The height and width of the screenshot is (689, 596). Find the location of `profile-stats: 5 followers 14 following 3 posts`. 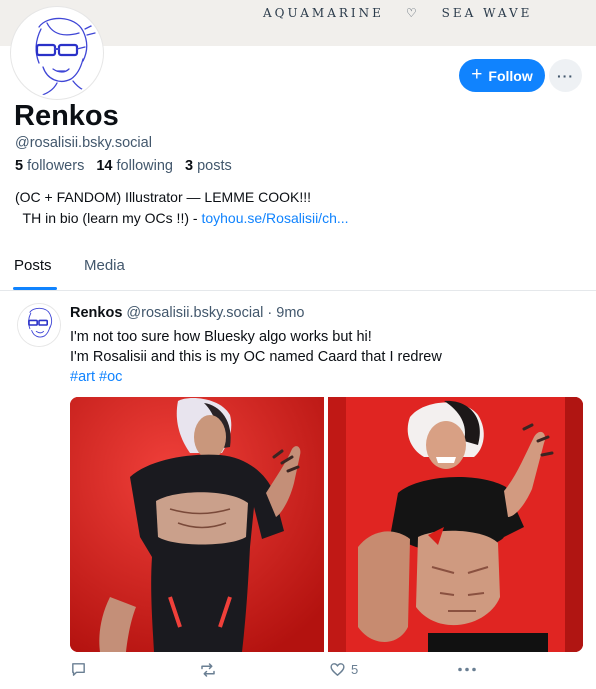

profile-stats: 5 followers 14 following 3 posts is located at coordinates (123, 166).